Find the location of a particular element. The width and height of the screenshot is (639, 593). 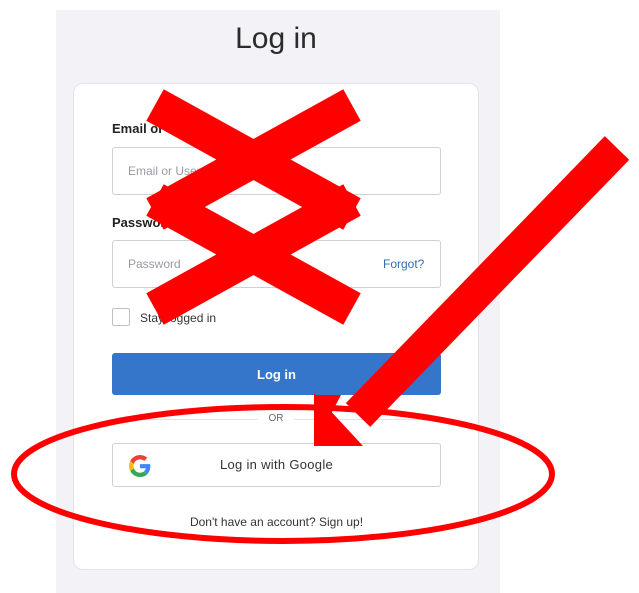

login-button: Log in is located at coordinates (276, 374).